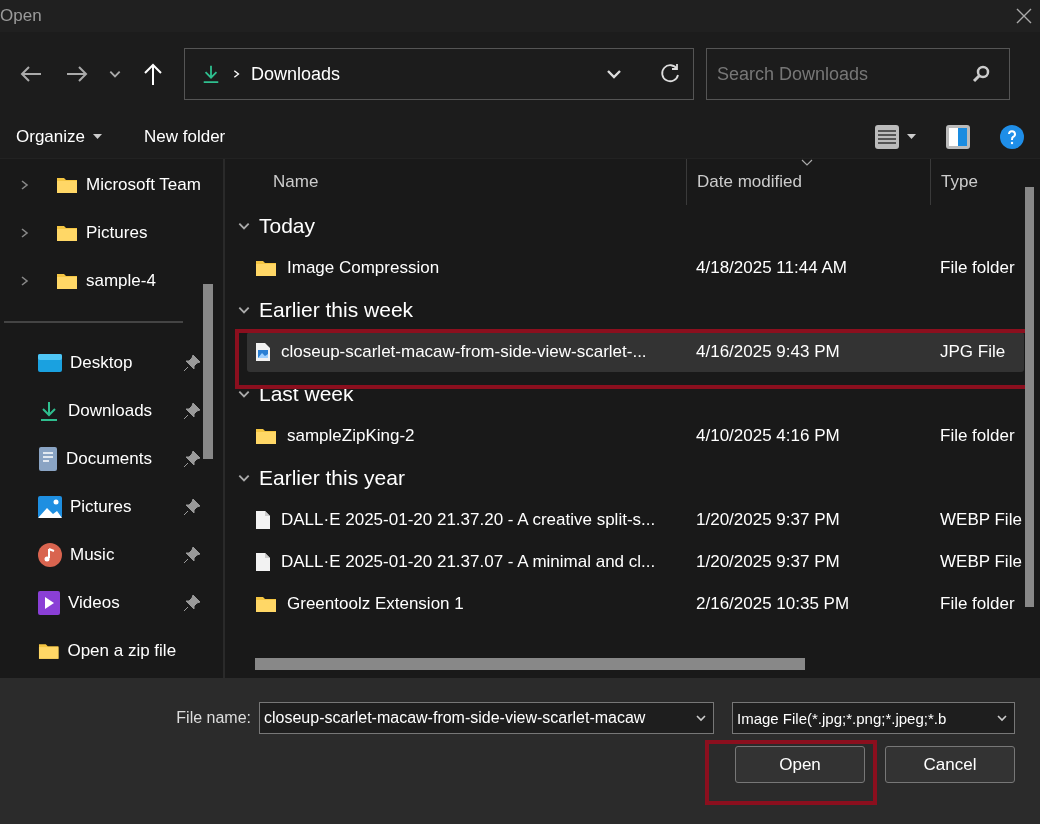  Describe the element at coordinates (981, 74) in the screenshot. I see `search-icon` at that location.